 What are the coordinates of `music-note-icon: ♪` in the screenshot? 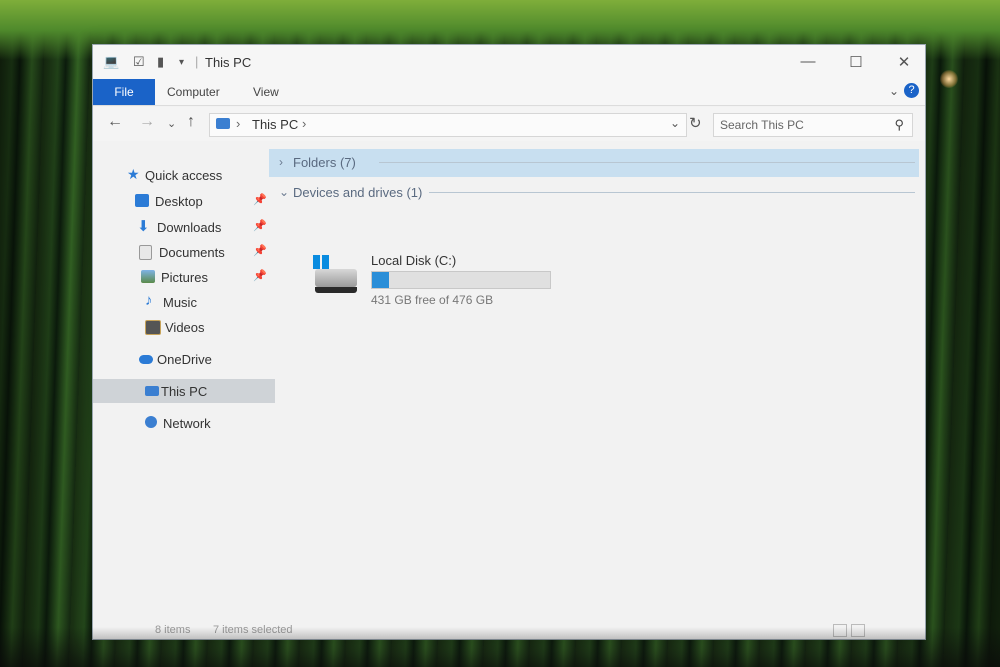 It's located at (149, 300).